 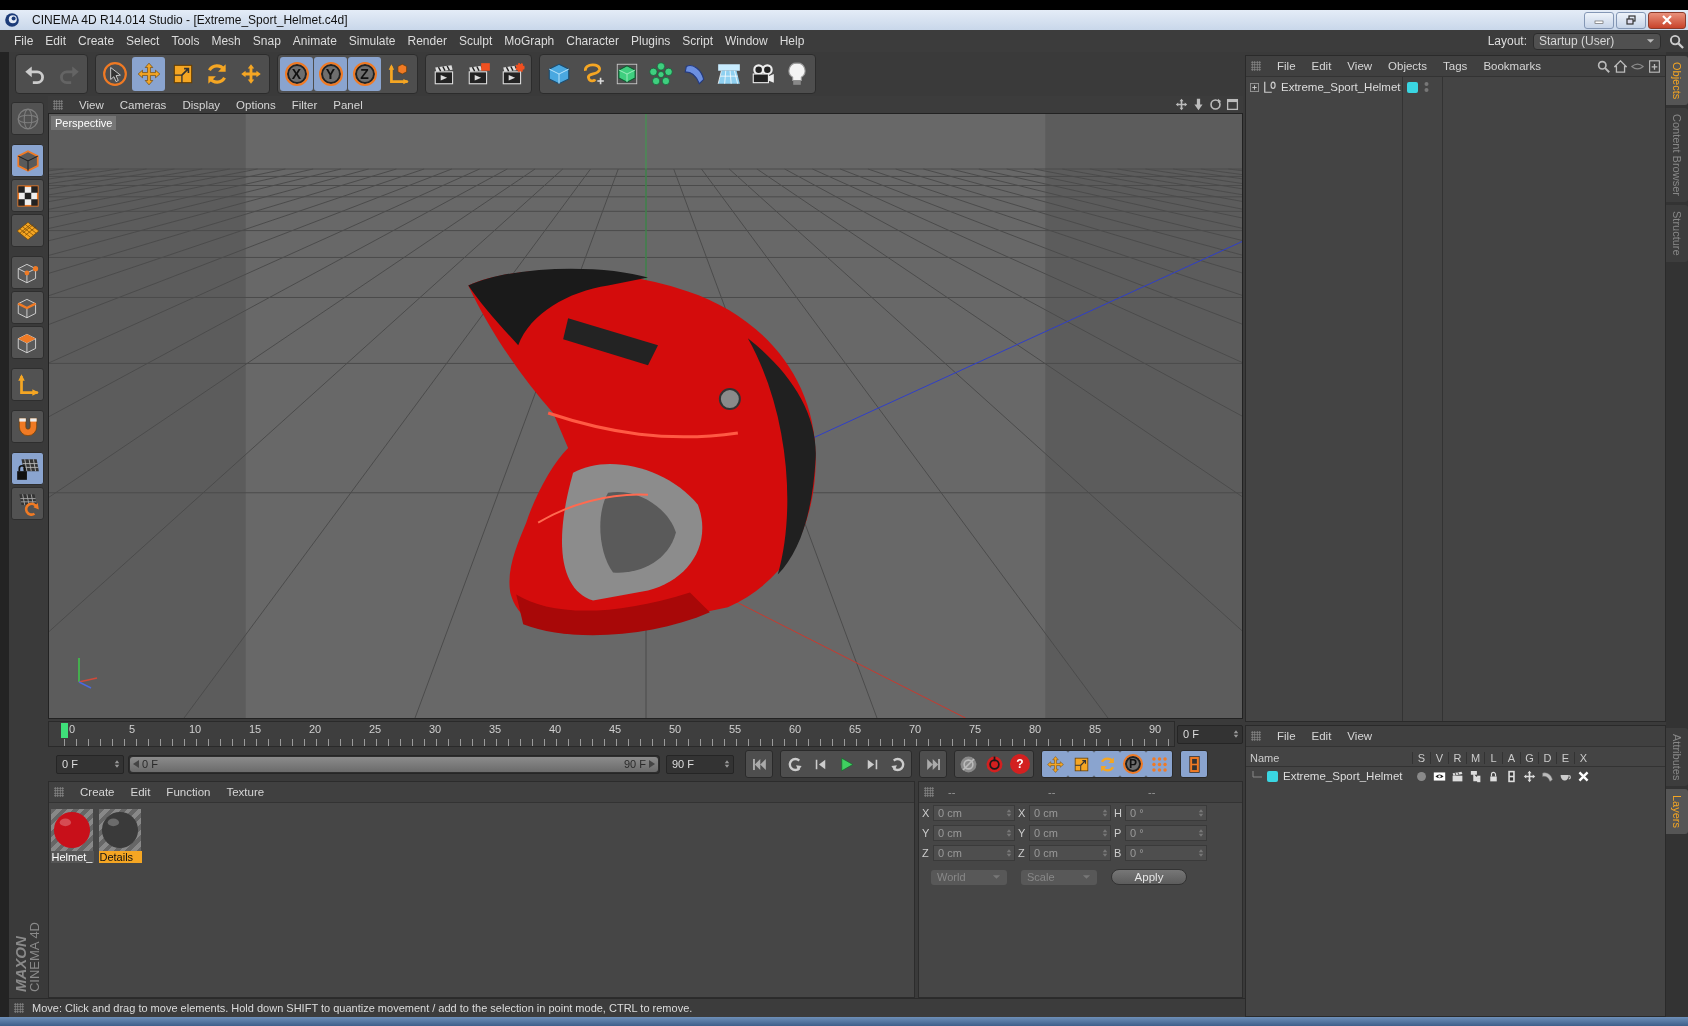 What do you see at coordinates (1597, 41) in the screenshot?
I see `layout-dropdown: Startup (User)` at bounding box center [1597, 41].